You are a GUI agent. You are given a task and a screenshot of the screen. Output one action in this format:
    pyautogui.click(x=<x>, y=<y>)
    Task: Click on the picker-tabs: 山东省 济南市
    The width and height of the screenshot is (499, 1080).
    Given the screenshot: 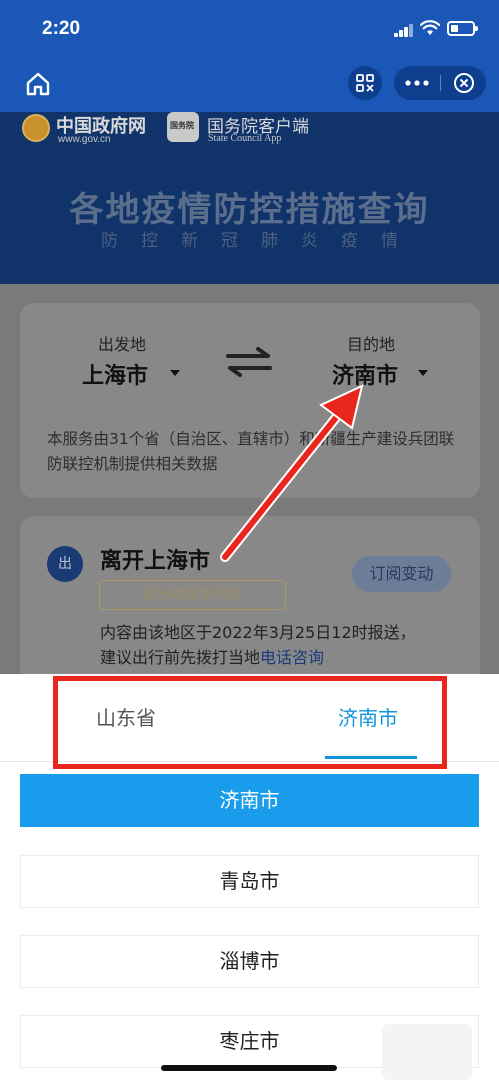 What is the action you would take?
    pyautogui.click(x=249, y=721)
    